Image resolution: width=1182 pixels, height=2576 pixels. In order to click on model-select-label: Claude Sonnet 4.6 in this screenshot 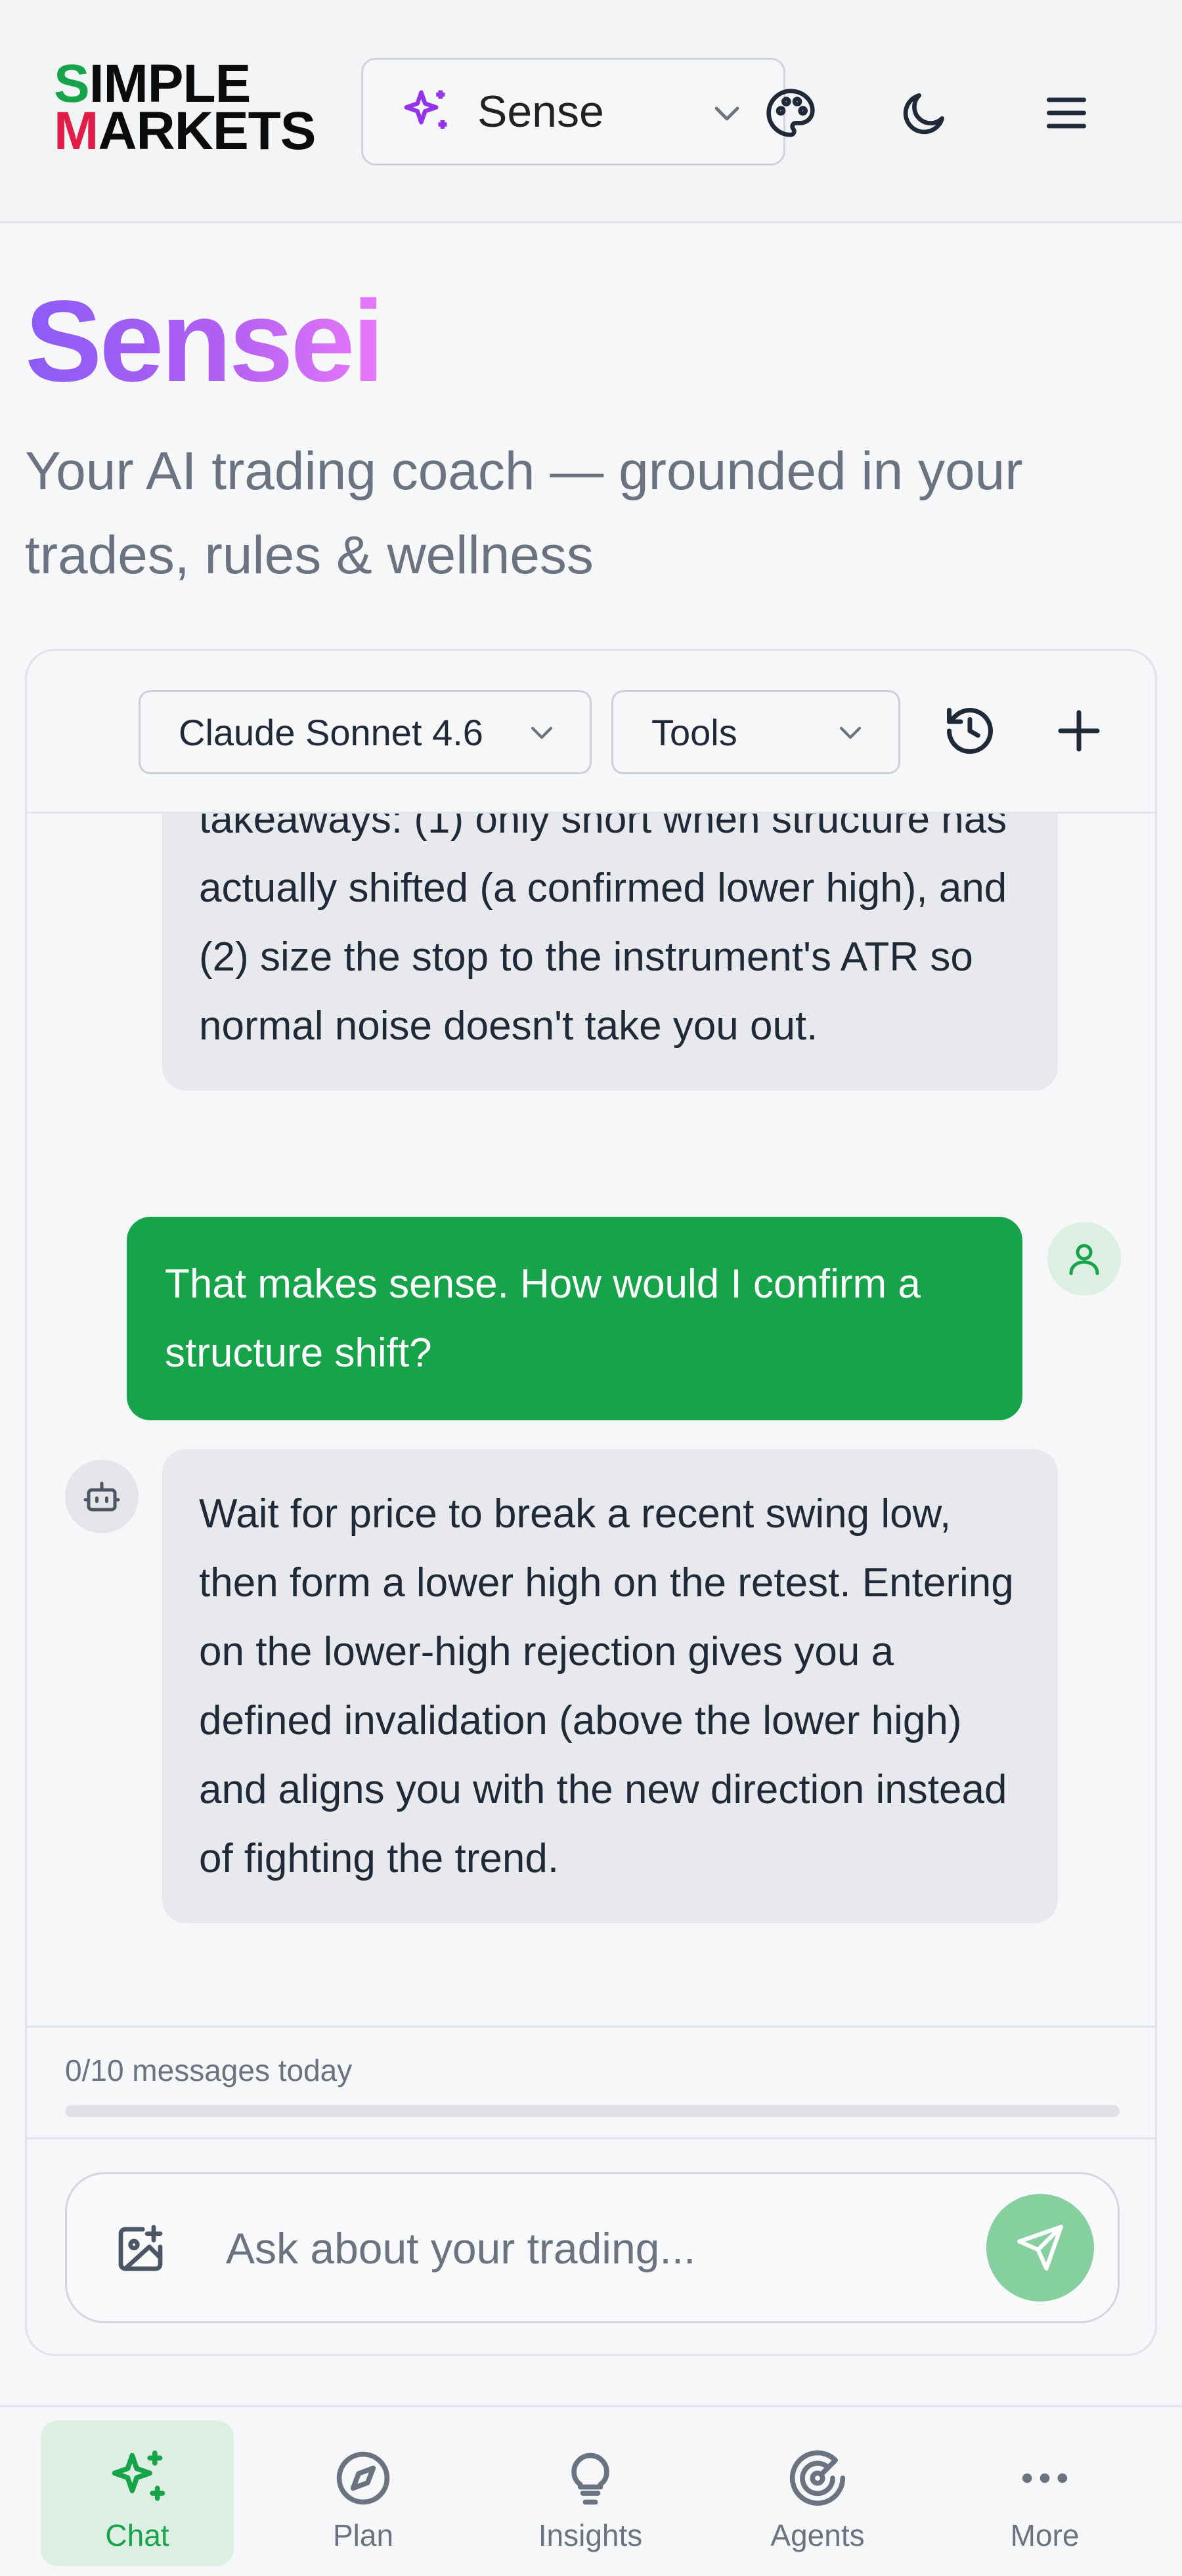, I will do `click(331, 732)`.